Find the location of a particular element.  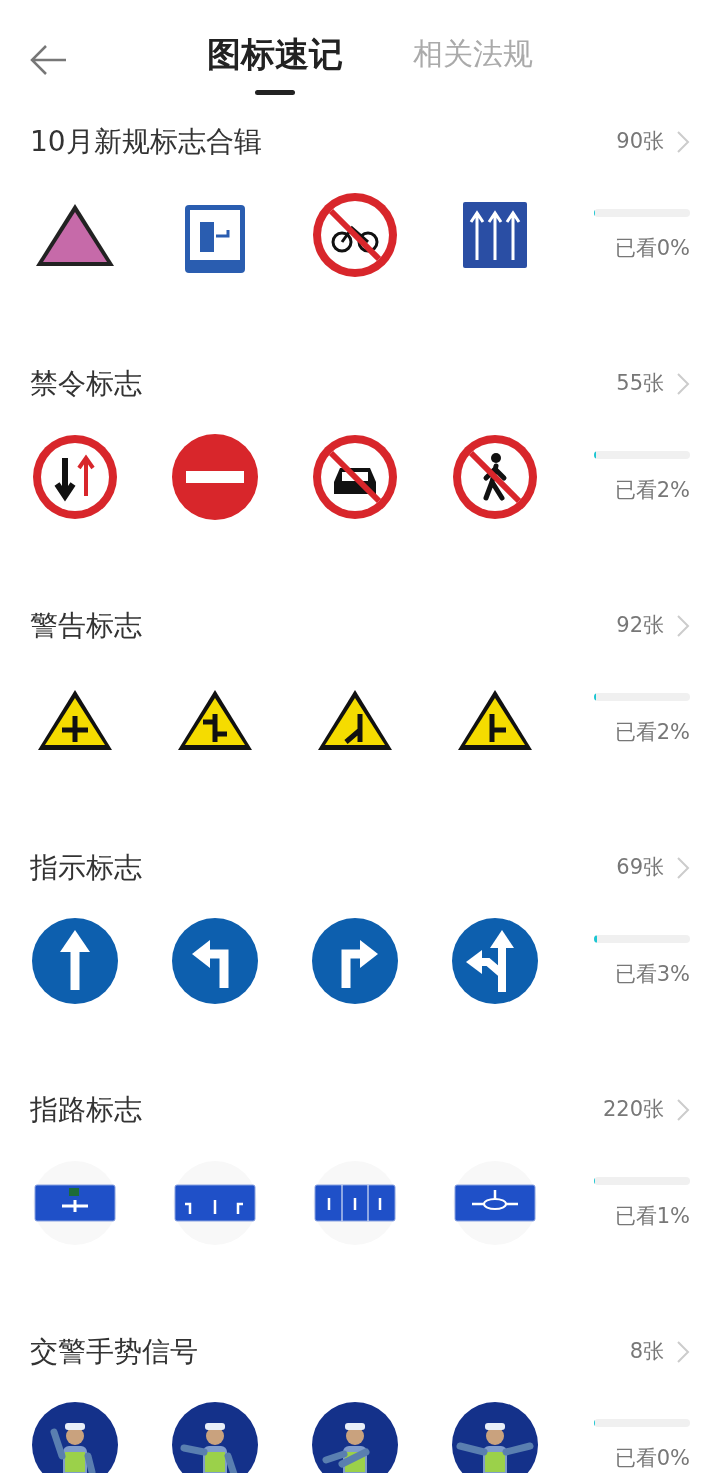

section-title: 指路标志 is located at coordinates (86, 1110).